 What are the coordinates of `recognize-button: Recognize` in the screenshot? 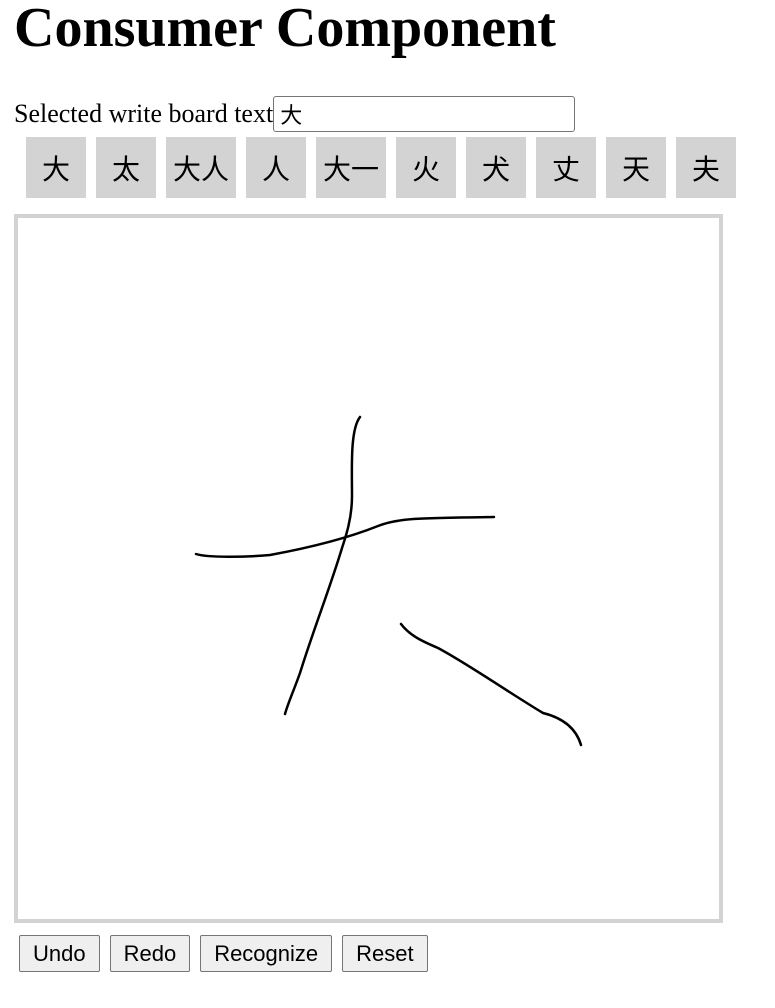 It's located at (266, 953).